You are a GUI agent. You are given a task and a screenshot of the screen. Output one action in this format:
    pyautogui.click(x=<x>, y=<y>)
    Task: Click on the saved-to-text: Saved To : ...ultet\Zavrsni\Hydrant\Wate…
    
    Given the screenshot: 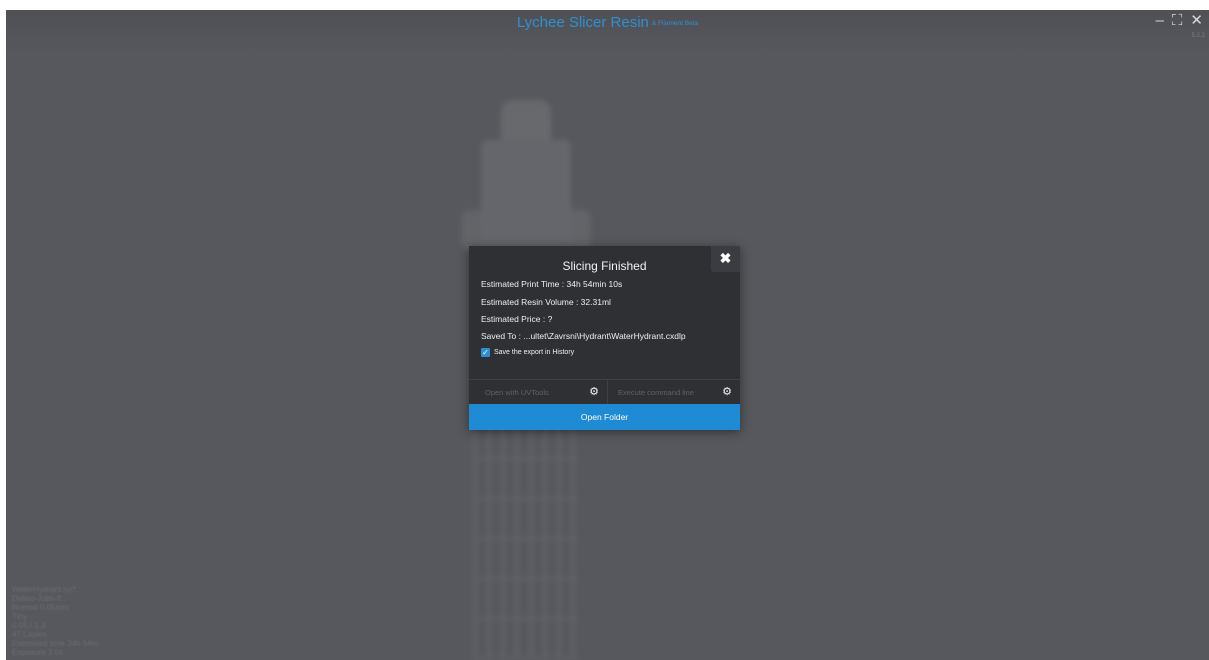 What is the action you would take?
    pyautogui.click(x=583, y=336)
    